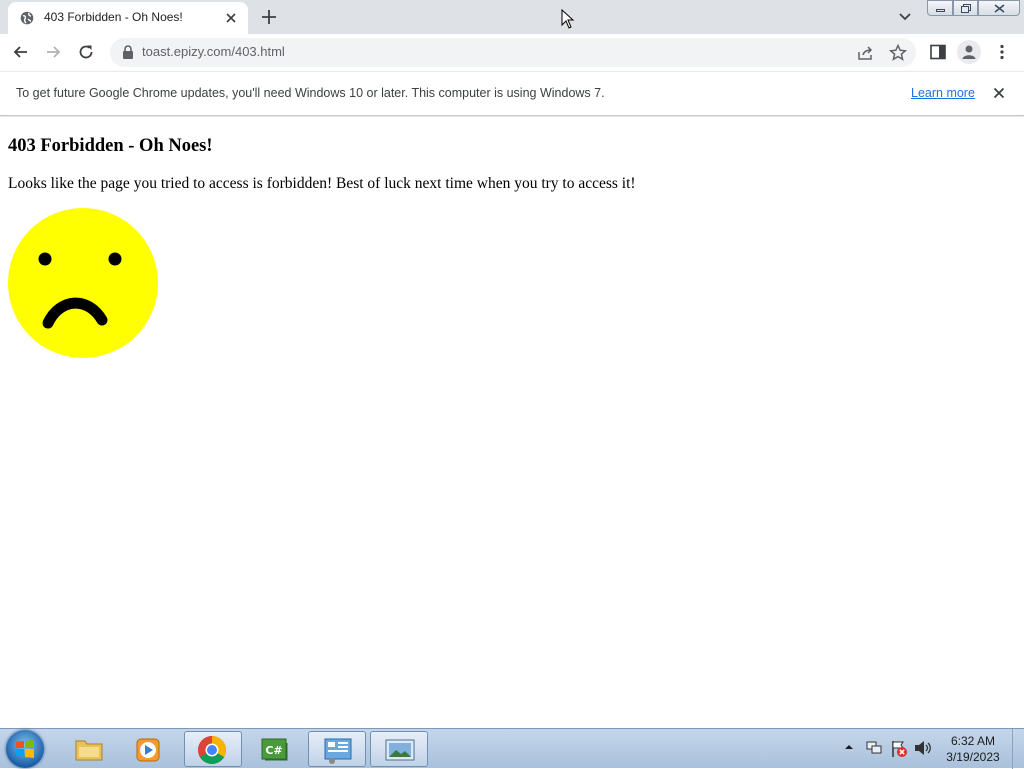  I want to click on windows-logo-icon, so click(25, 749).